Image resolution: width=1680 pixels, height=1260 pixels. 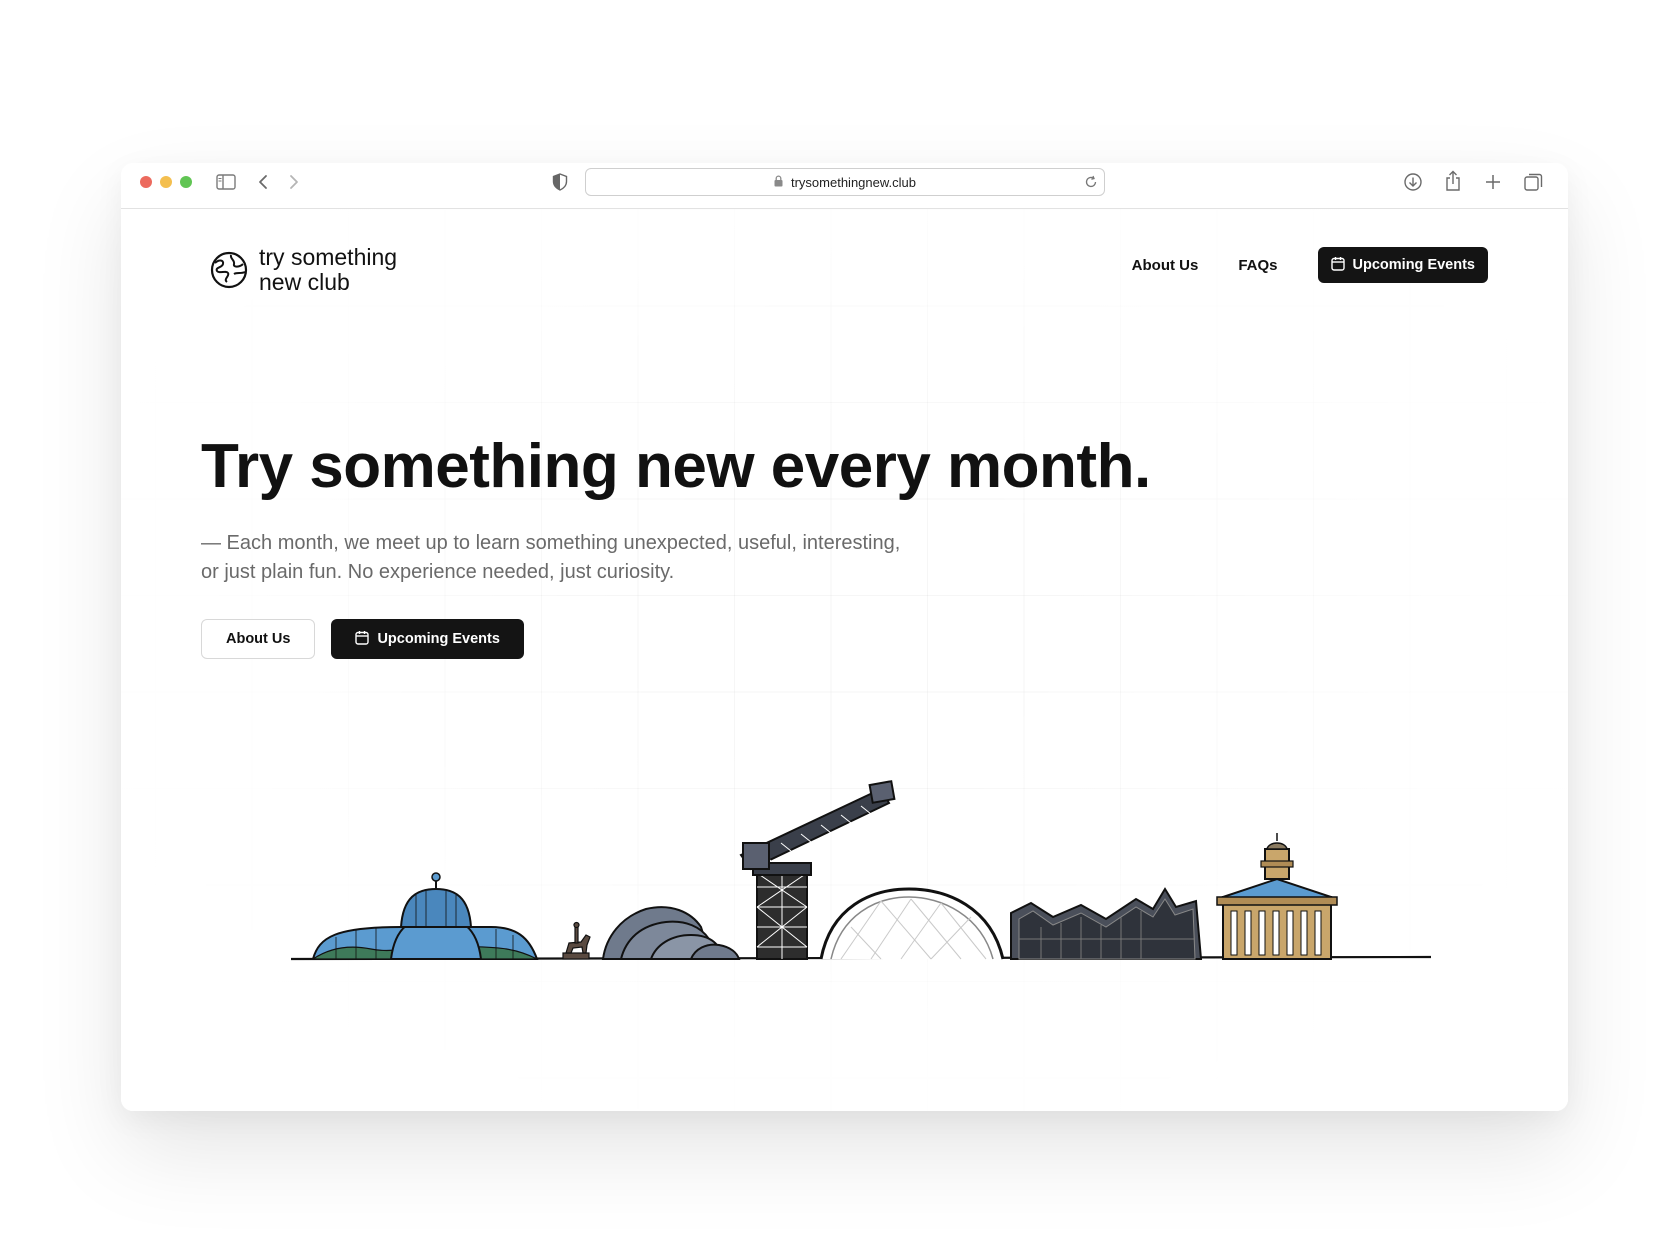 I want to click on glasshouse-illustration, so click(x=425, y=916).